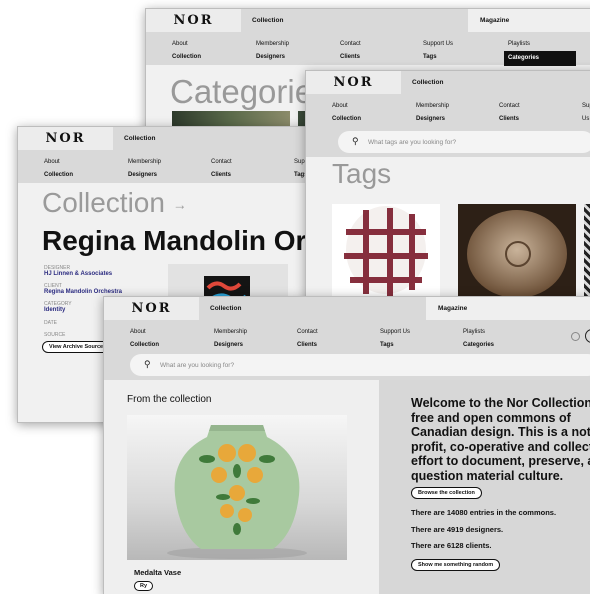  Describe the element at coordinates (412, 142) in the screenshot. I see `search-placeholder: What tags are you looking for?` at that location.